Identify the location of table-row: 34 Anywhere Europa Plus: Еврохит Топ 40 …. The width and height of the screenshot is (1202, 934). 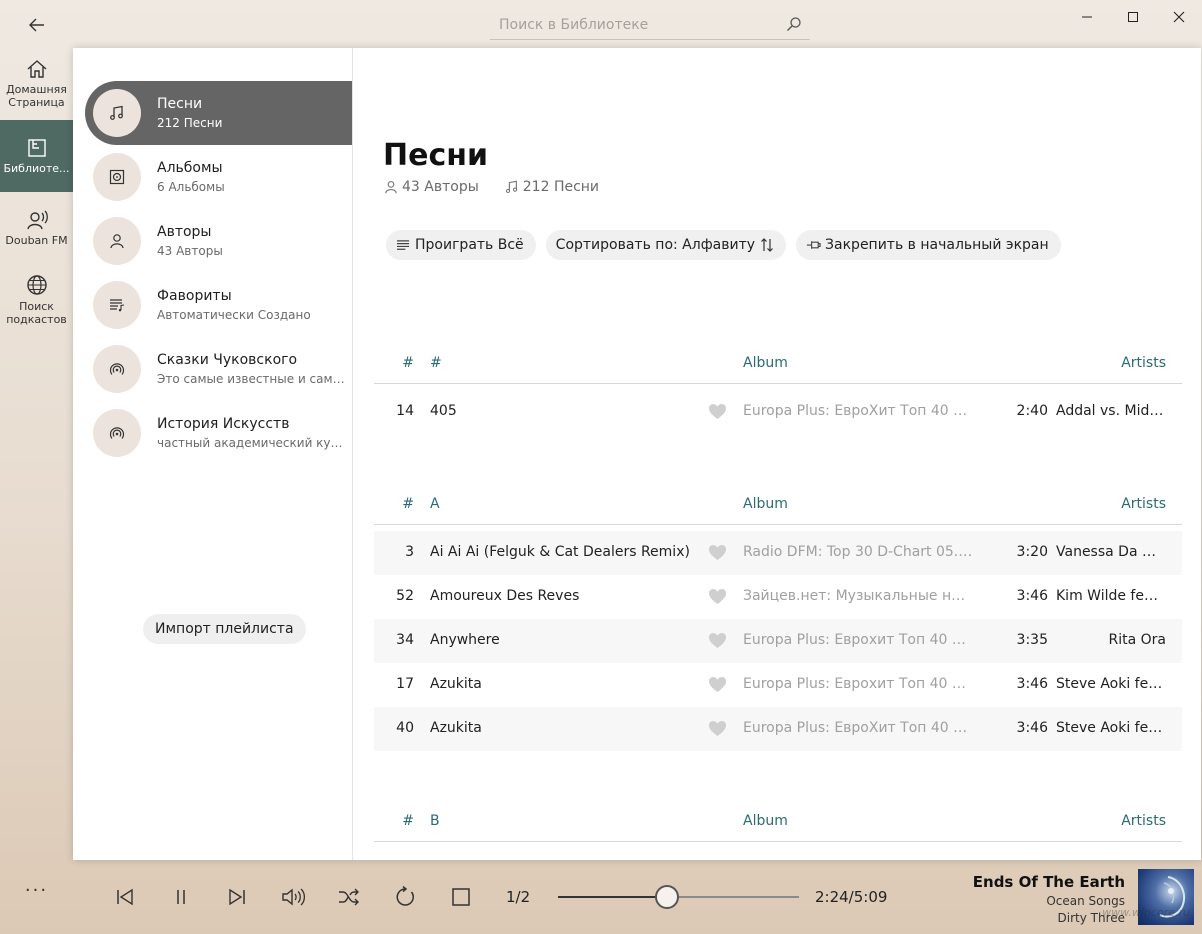
(778, 641).